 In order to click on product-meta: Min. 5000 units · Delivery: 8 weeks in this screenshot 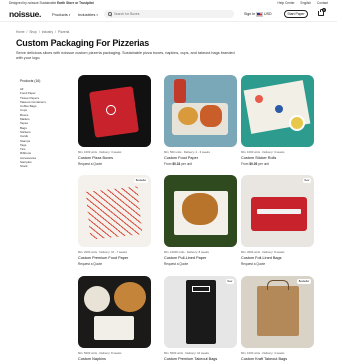, I will do `click(100, 353)`.